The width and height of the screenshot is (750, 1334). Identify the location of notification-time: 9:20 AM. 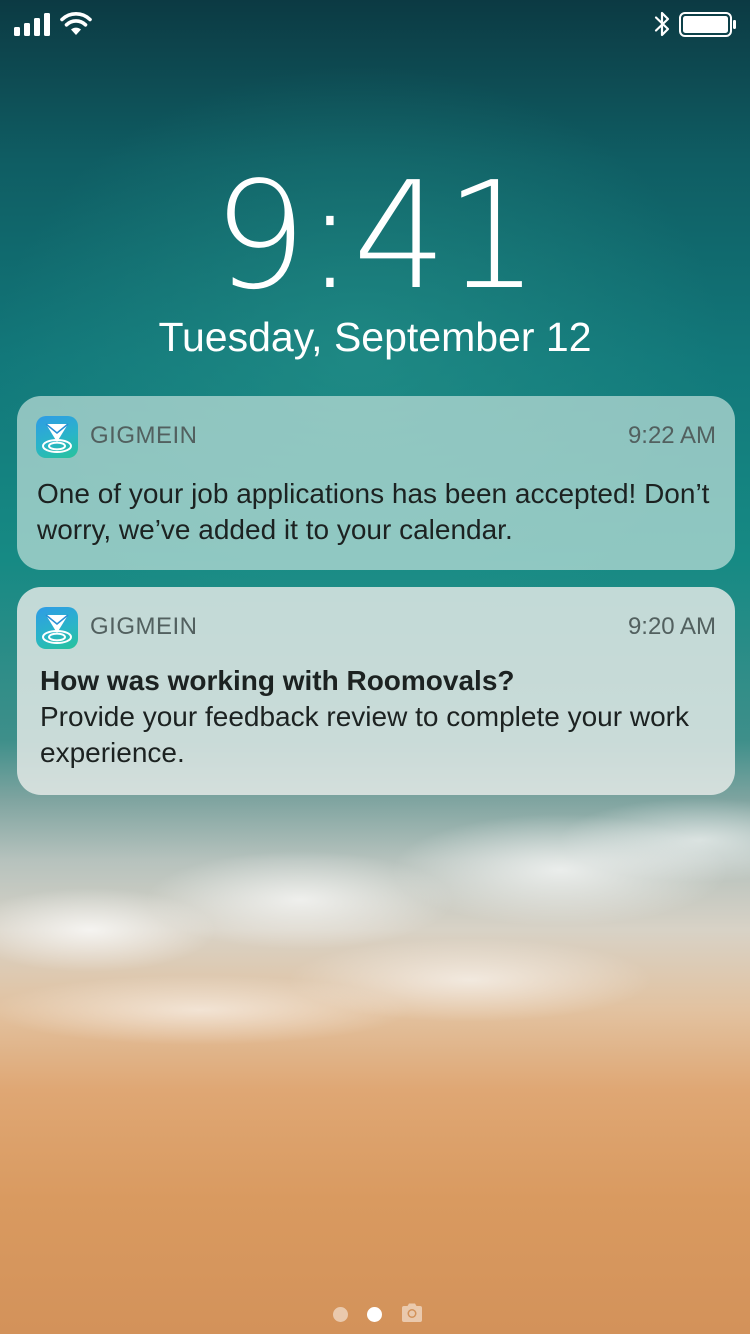
(671, 626).